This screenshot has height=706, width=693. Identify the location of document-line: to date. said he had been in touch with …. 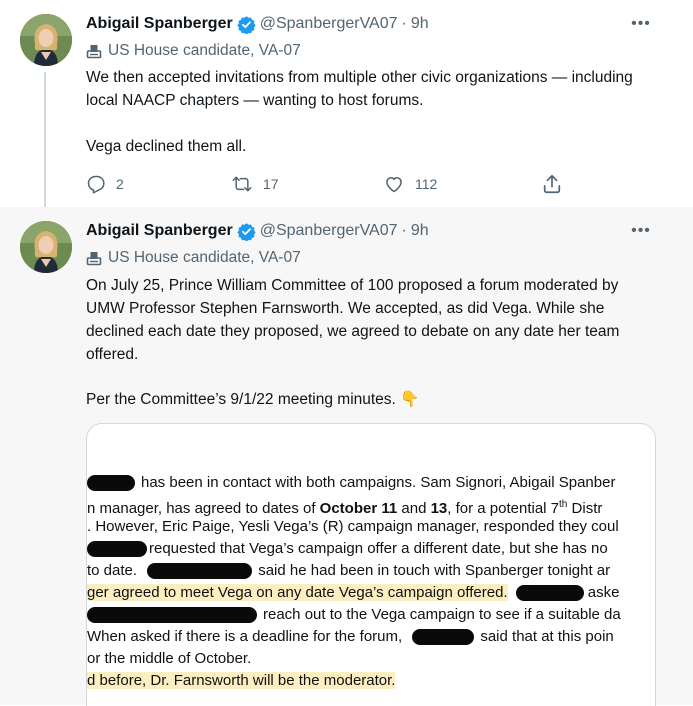
(348, 571).